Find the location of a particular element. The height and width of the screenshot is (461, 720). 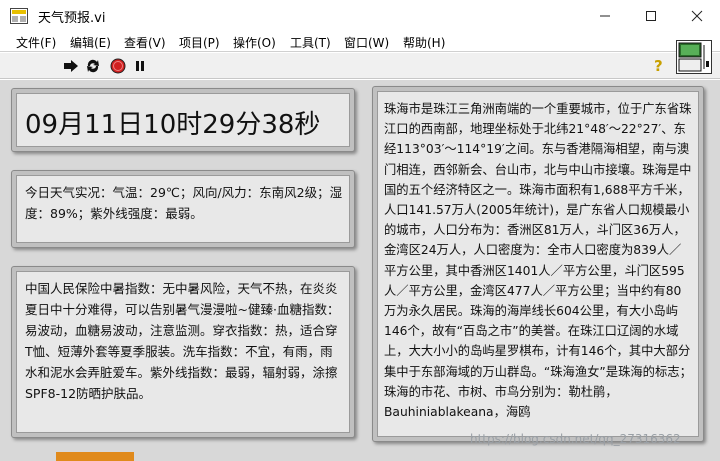

window-title: 天气预报.vi is located at coordinates (72, 18).